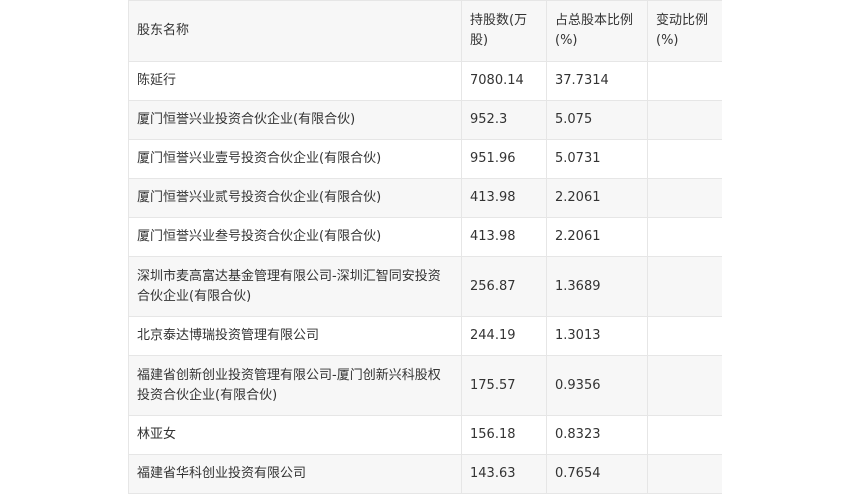  Describe the element at coordinates (295, 336) in the screenshot. I see `cell-name: 北京泰达博瑞投资管理有限公司` at that location.